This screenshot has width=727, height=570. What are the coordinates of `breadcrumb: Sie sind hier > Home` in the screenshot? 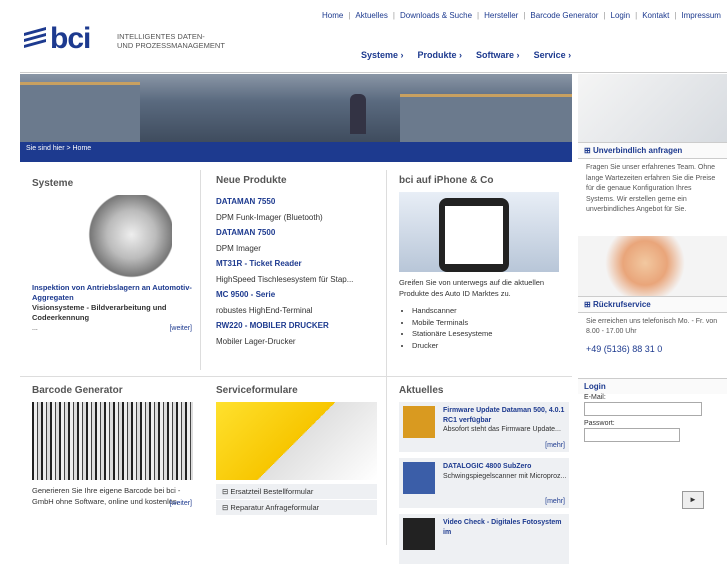 It's located at (296, 149).